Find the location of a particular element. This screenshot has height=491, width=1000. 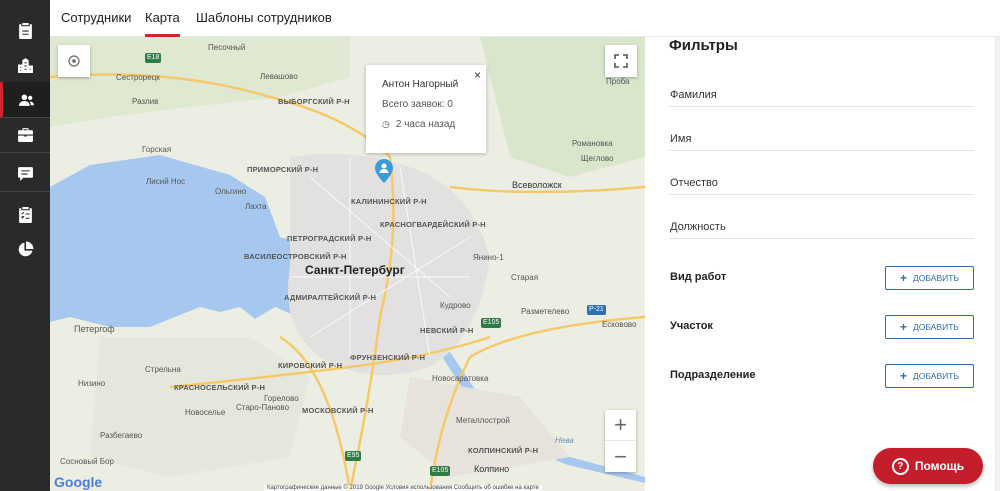

map-place-label: Песочный is located at coordinates (227, 47).